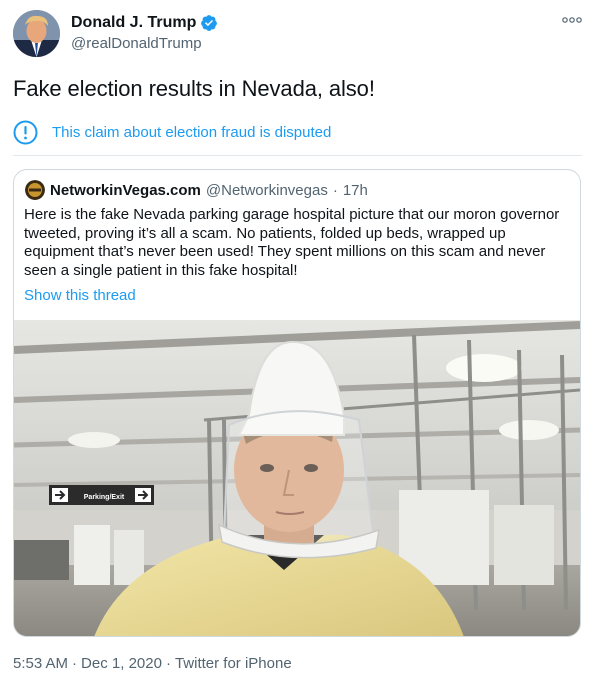  I want to click on tweet-text: Fake election results in Nevada, also!, so click(194, 88).